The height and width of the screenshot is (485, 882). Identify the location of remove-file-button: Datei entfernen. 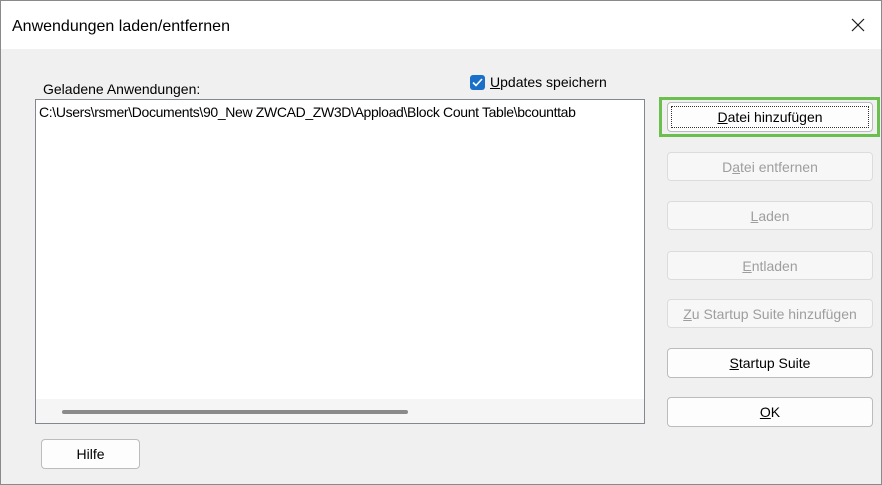
(770, 166).